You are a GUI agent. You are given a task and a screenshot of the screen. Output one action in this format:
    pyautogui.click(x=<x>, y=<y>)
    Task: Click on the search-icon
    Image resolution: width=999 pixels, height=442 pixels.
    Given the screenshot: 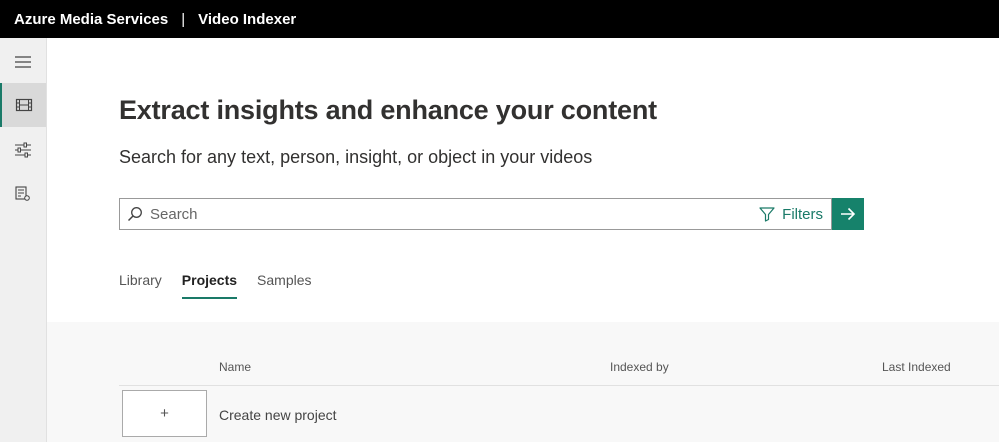 What is the action you would take?
    pyautogui.click(x=135, y=214)
    